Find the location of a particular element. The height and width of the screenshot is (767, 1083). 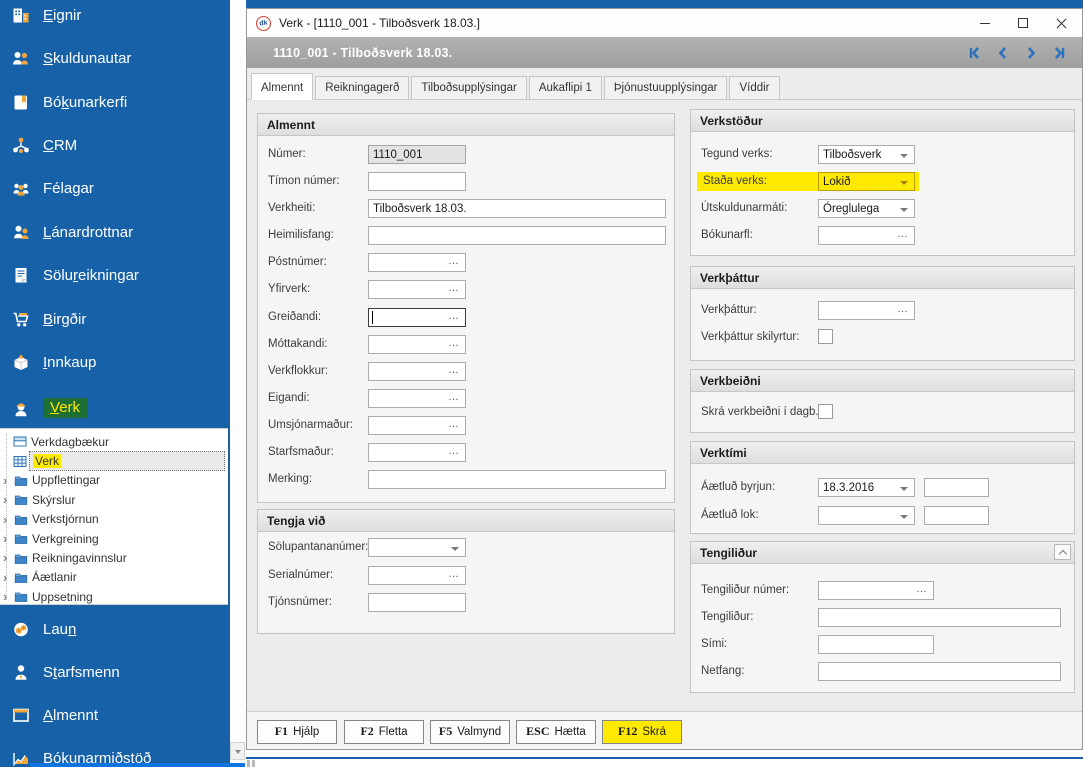

tegund-verks-dropdown: Tilboðsverk is located at coordinates (866, 154).